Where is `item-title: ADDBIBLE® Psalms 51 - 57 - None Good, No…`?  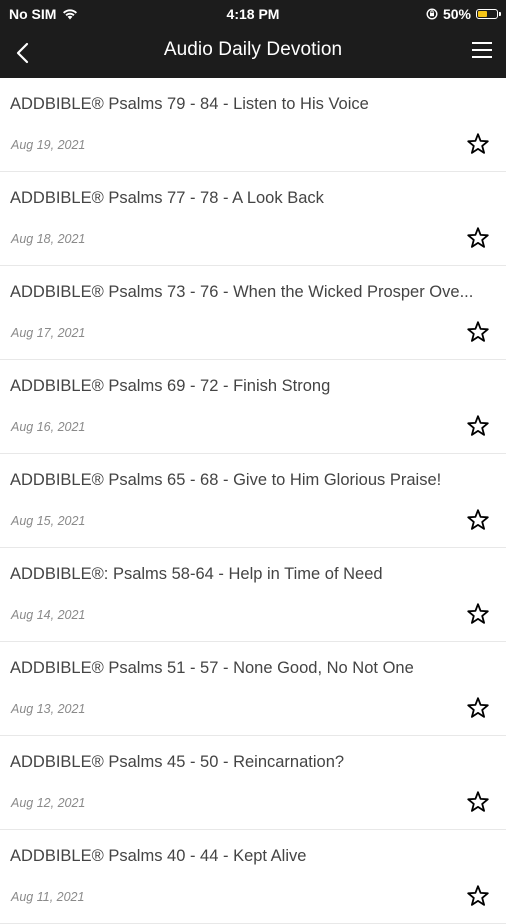 item-title: ADDBIBLE® Psalms 51 - 57 - None Good, No… is located at coordinates (212, 668).